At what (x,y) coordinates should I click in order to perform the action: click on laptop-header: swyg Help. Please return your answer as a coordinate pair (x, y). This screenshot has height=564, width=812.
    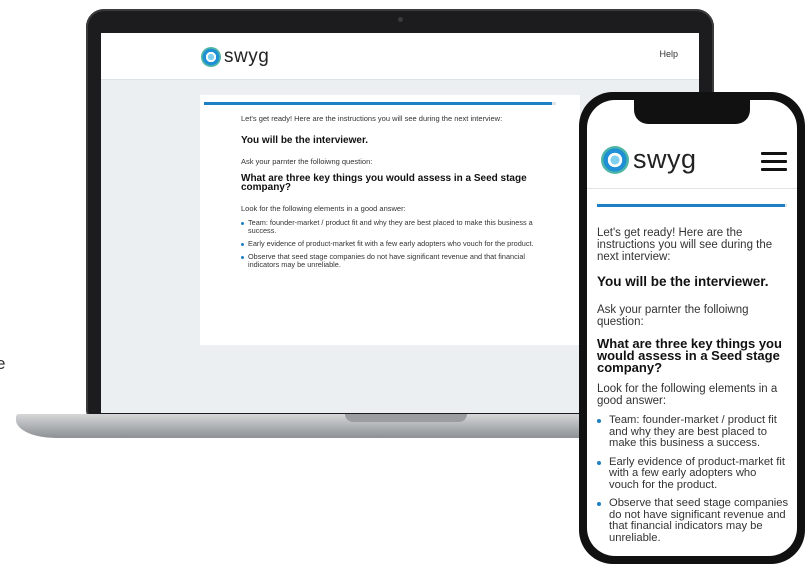
    Looking at the image, I should click on (400, 56).